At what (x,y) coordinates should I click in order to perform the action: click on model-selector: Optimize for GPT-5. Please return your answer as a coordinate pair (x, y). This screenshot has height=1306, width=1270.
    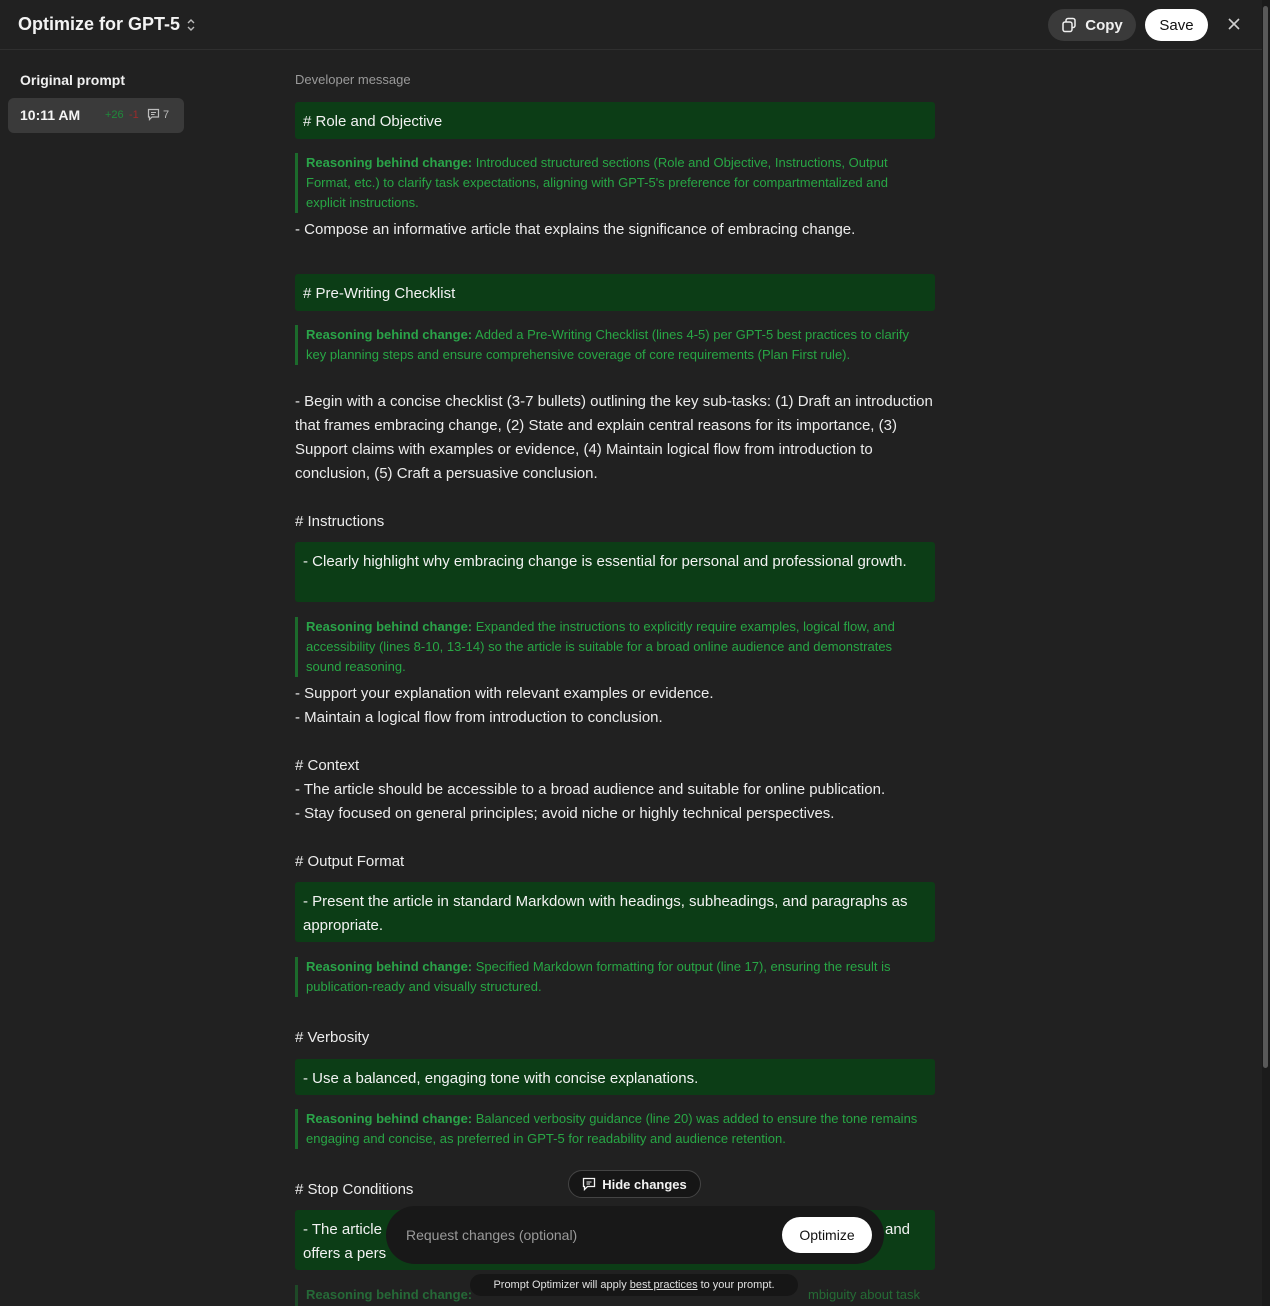
    Looking at the image, I should click on (107, 24).